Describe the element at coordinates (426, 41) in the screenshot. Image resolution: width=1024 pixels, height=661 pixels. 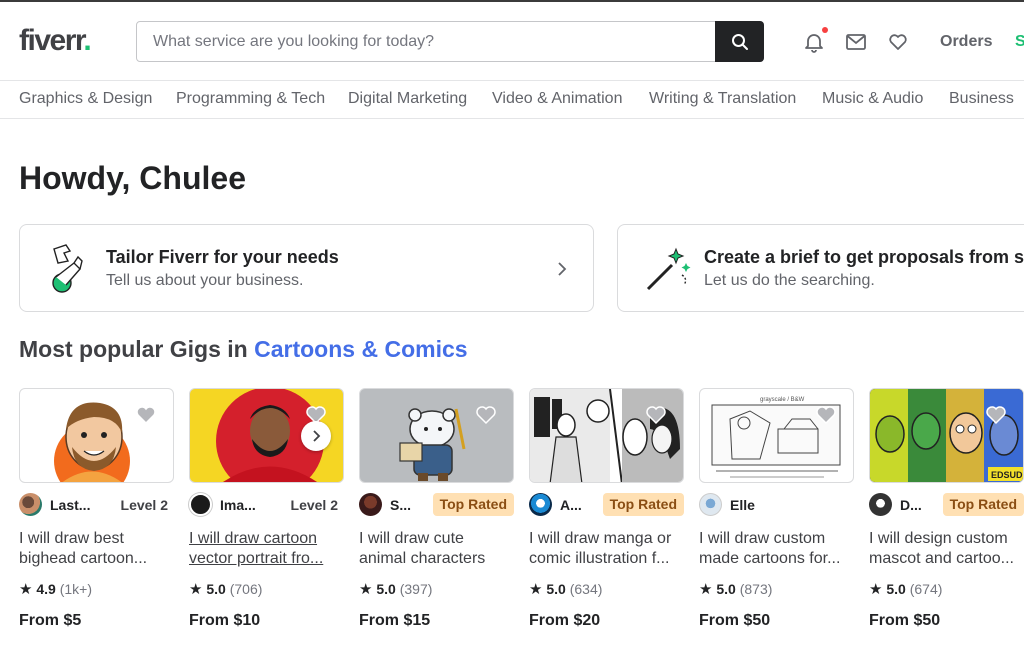
I see `search-input` at that location.